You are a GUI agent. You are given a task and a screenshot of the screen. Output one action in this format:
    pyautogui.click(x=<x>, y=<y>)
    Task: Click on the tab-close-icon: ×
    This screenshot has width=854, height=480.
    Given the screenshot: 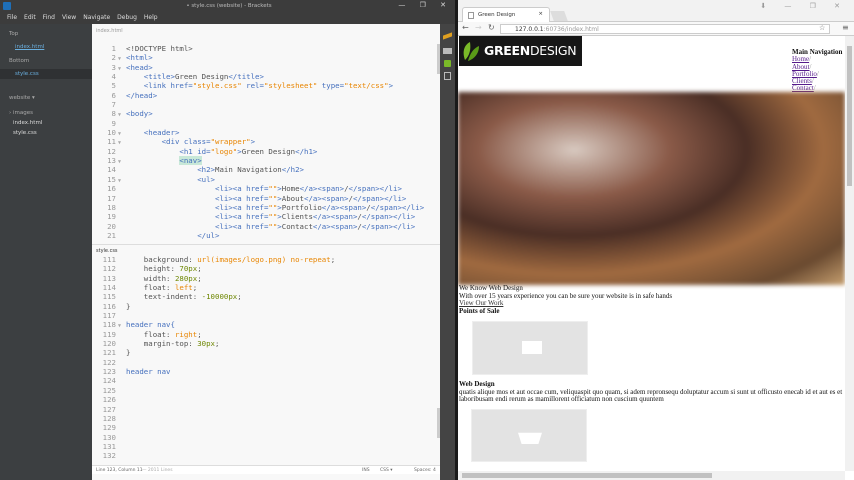 What is the action you would take?
    pyautogui.click(x=540, y=14)
    